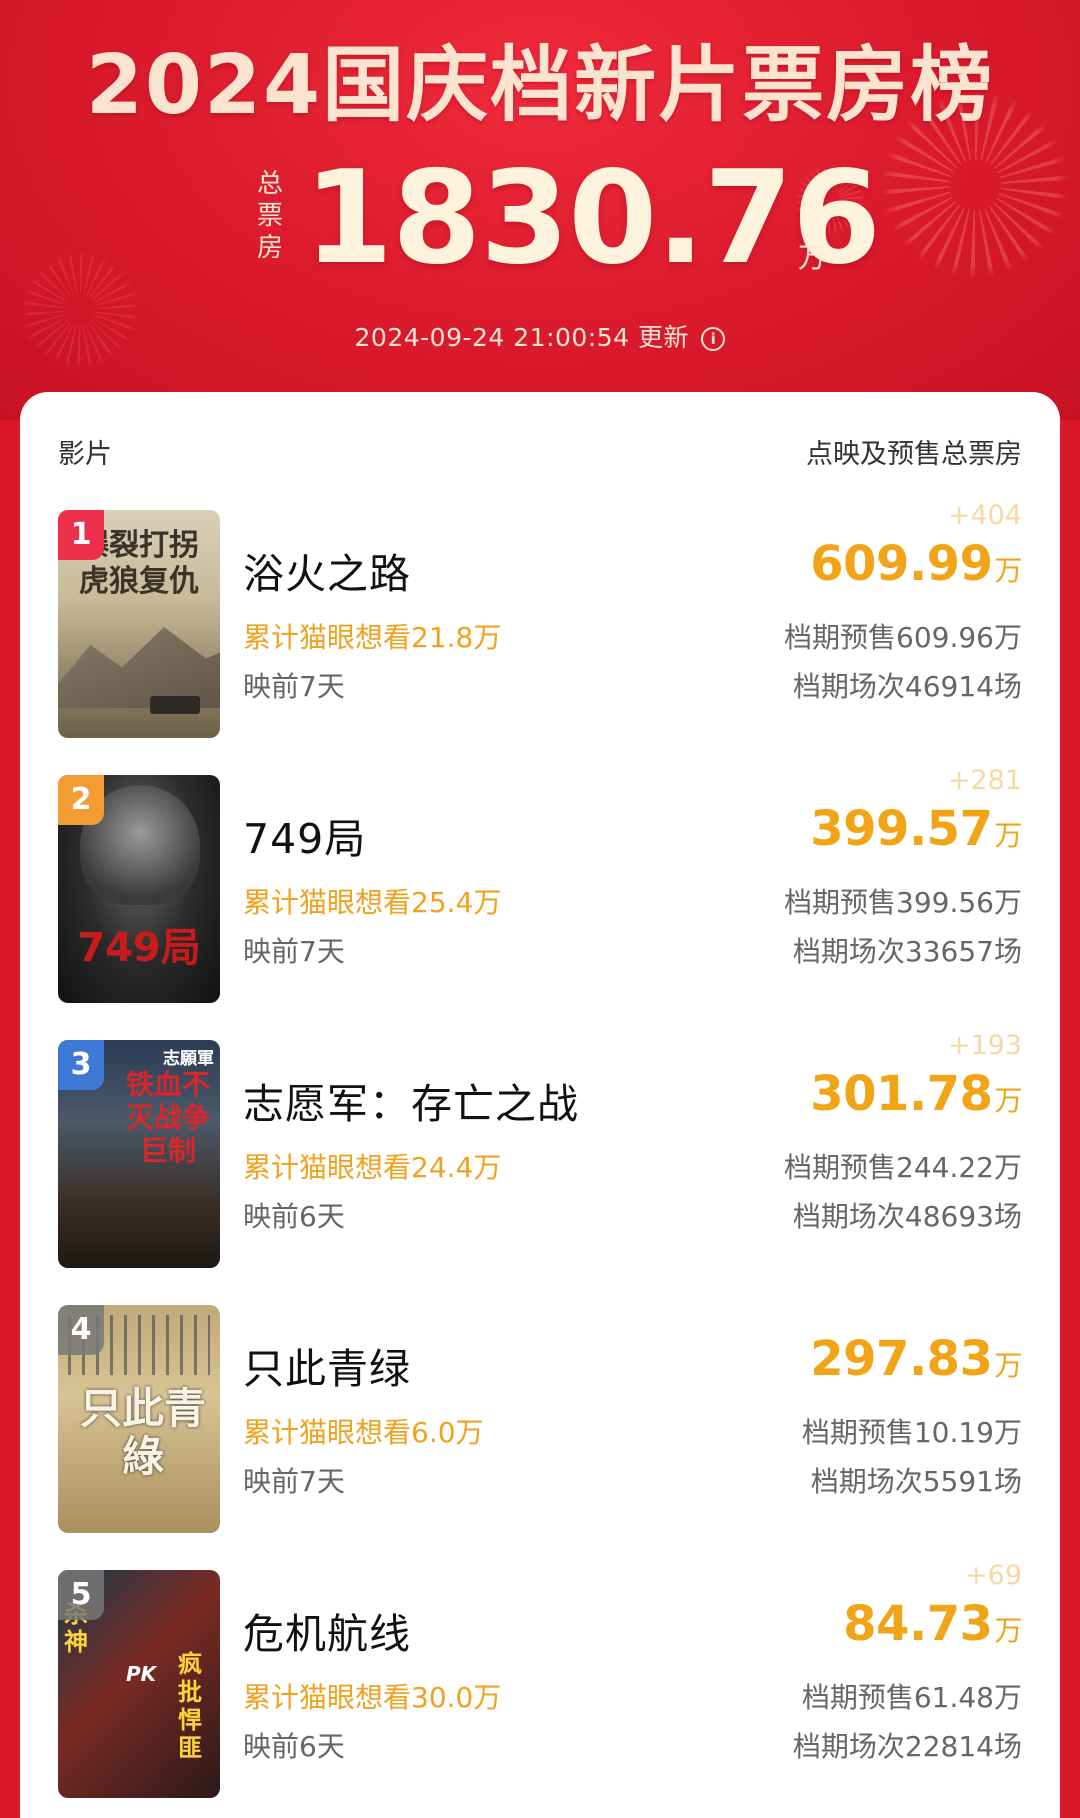 This screenshot has width=1080, height=1818. What do you see at coordinates (372, 902) in the screenshot?
I see `want-count: 累计猫眼想看25.4万` at bounding box center [372, 902].